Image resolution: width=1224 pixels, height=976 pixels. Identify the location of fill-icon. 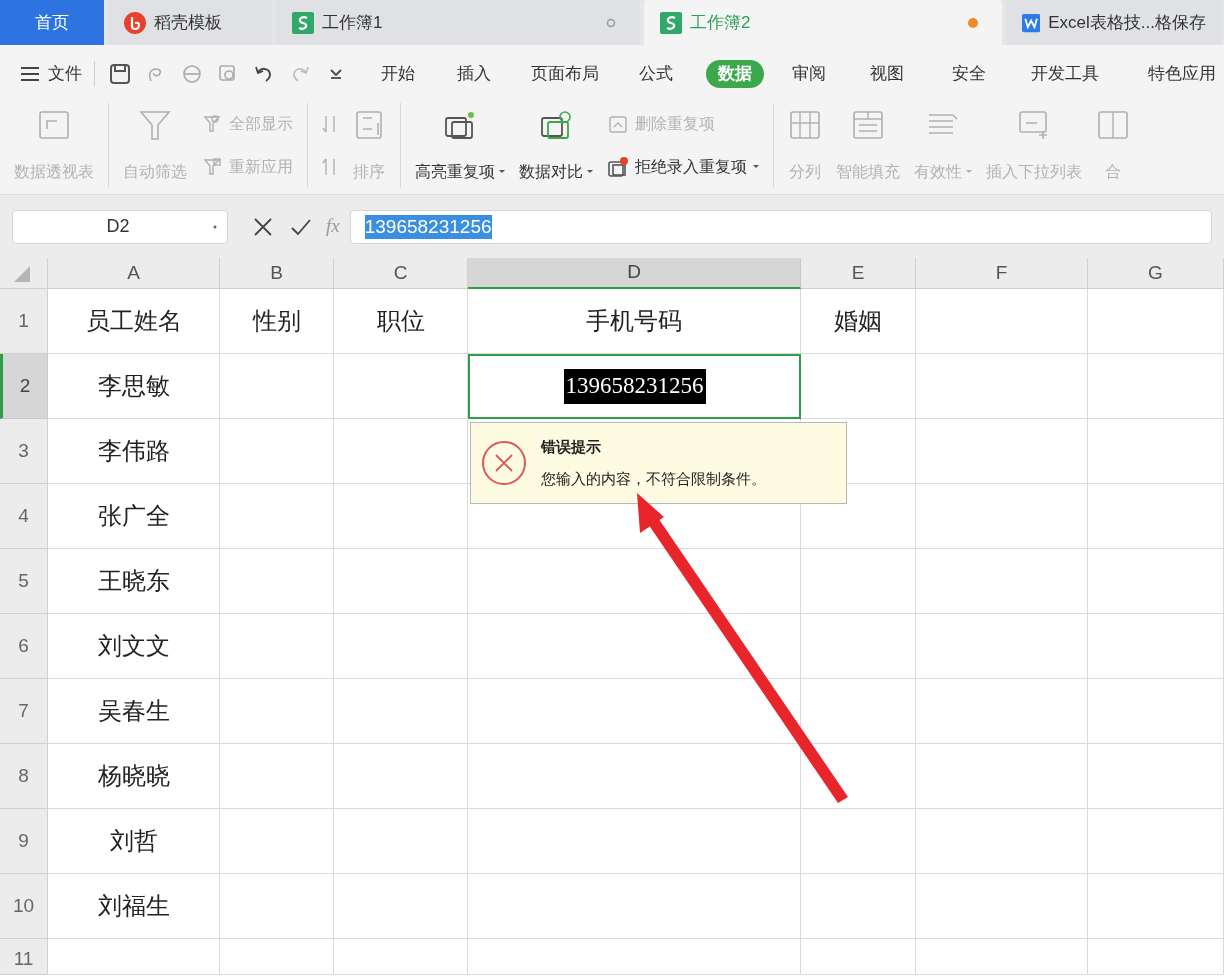
(868, 125).